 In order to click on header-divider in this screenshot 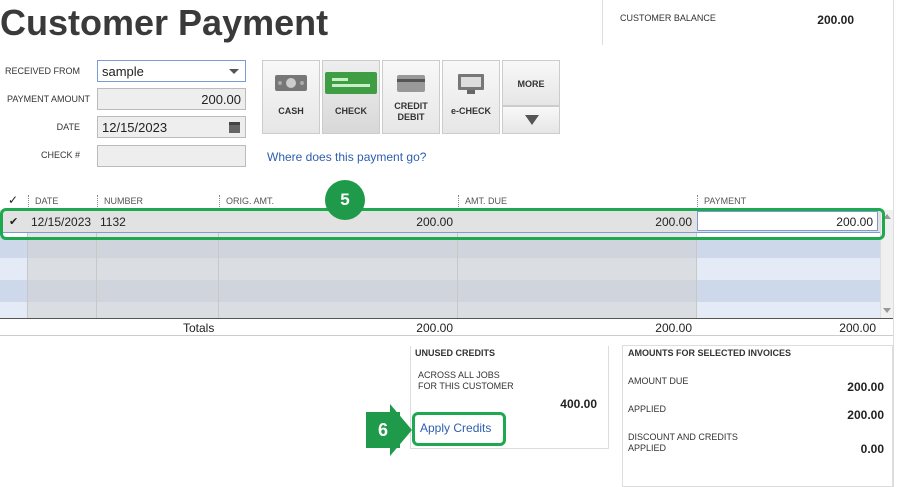, I will do `click(602, 22)`.